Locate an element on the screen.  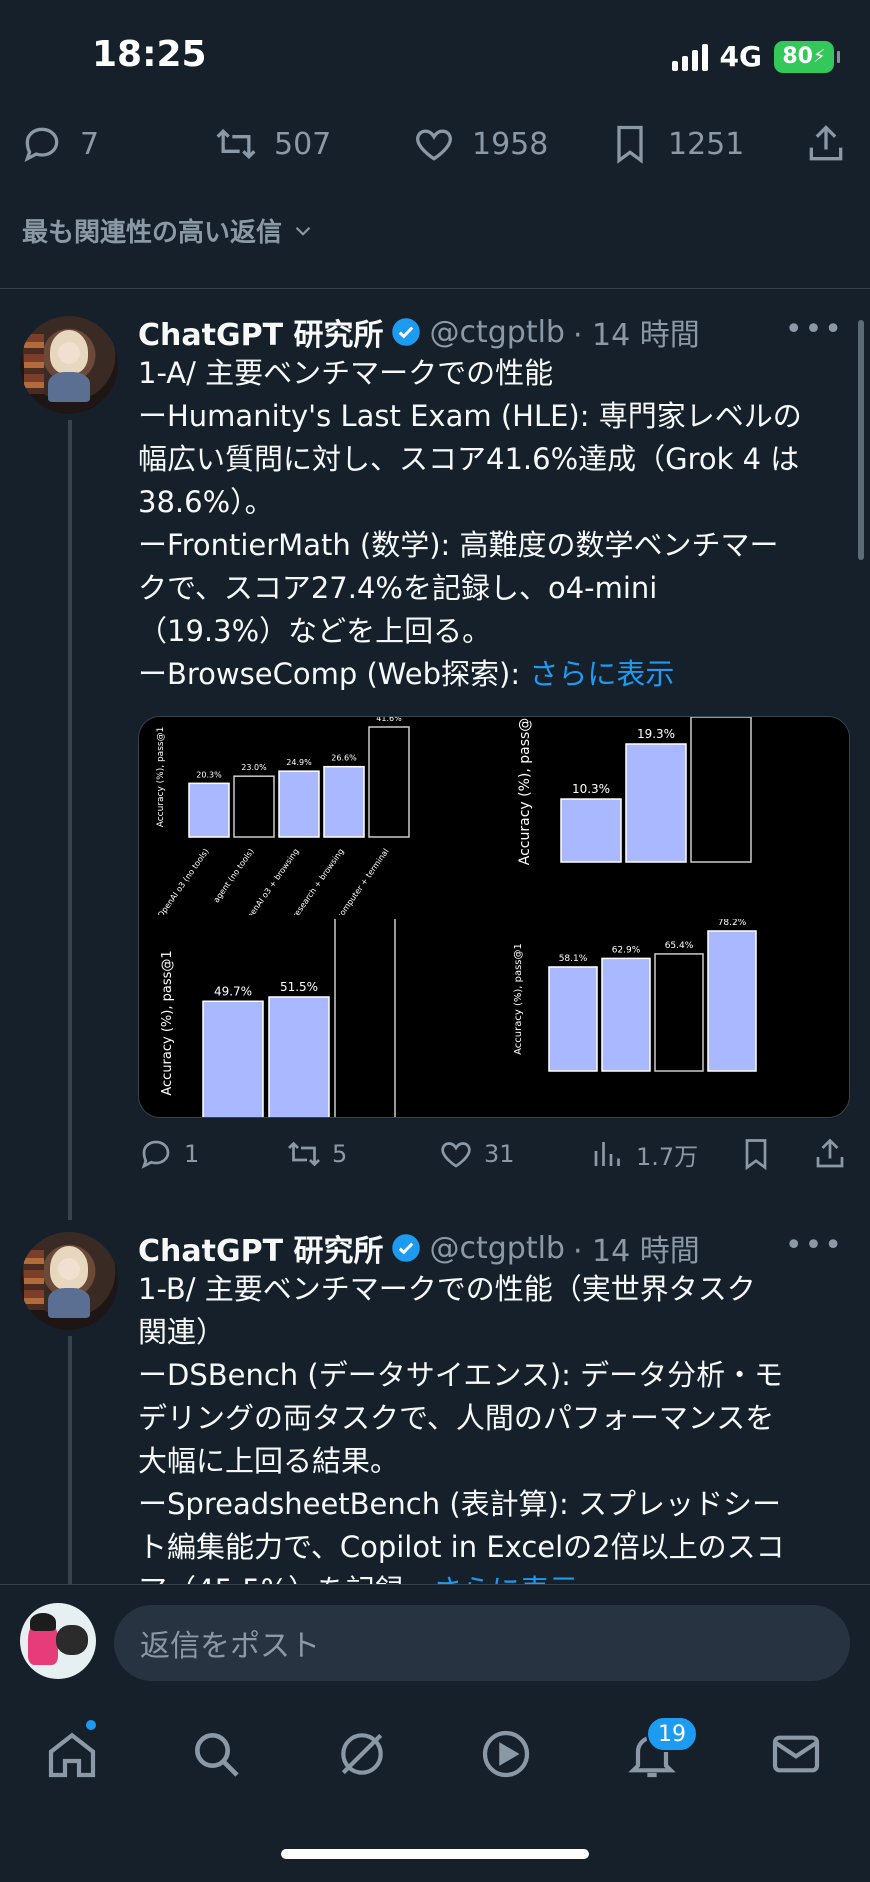
home-indicator is located at coordinates (435, 1854).